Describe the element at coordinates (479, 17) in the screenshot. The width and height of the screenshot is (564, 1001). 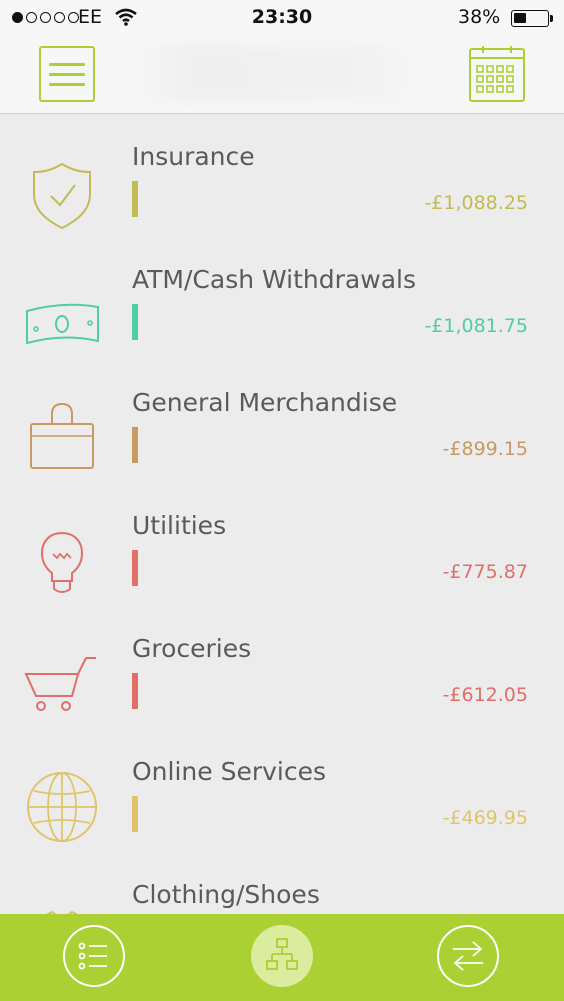
I see `battery-percentage: 38%` at that location.